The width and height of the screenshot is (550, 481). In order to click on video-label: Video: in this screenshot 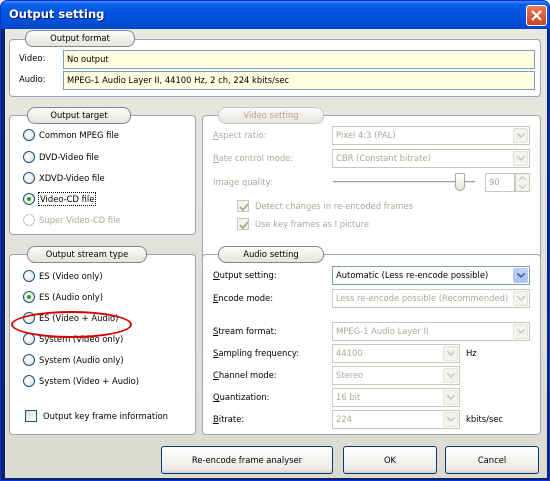, I will do `click(32, 58)`.